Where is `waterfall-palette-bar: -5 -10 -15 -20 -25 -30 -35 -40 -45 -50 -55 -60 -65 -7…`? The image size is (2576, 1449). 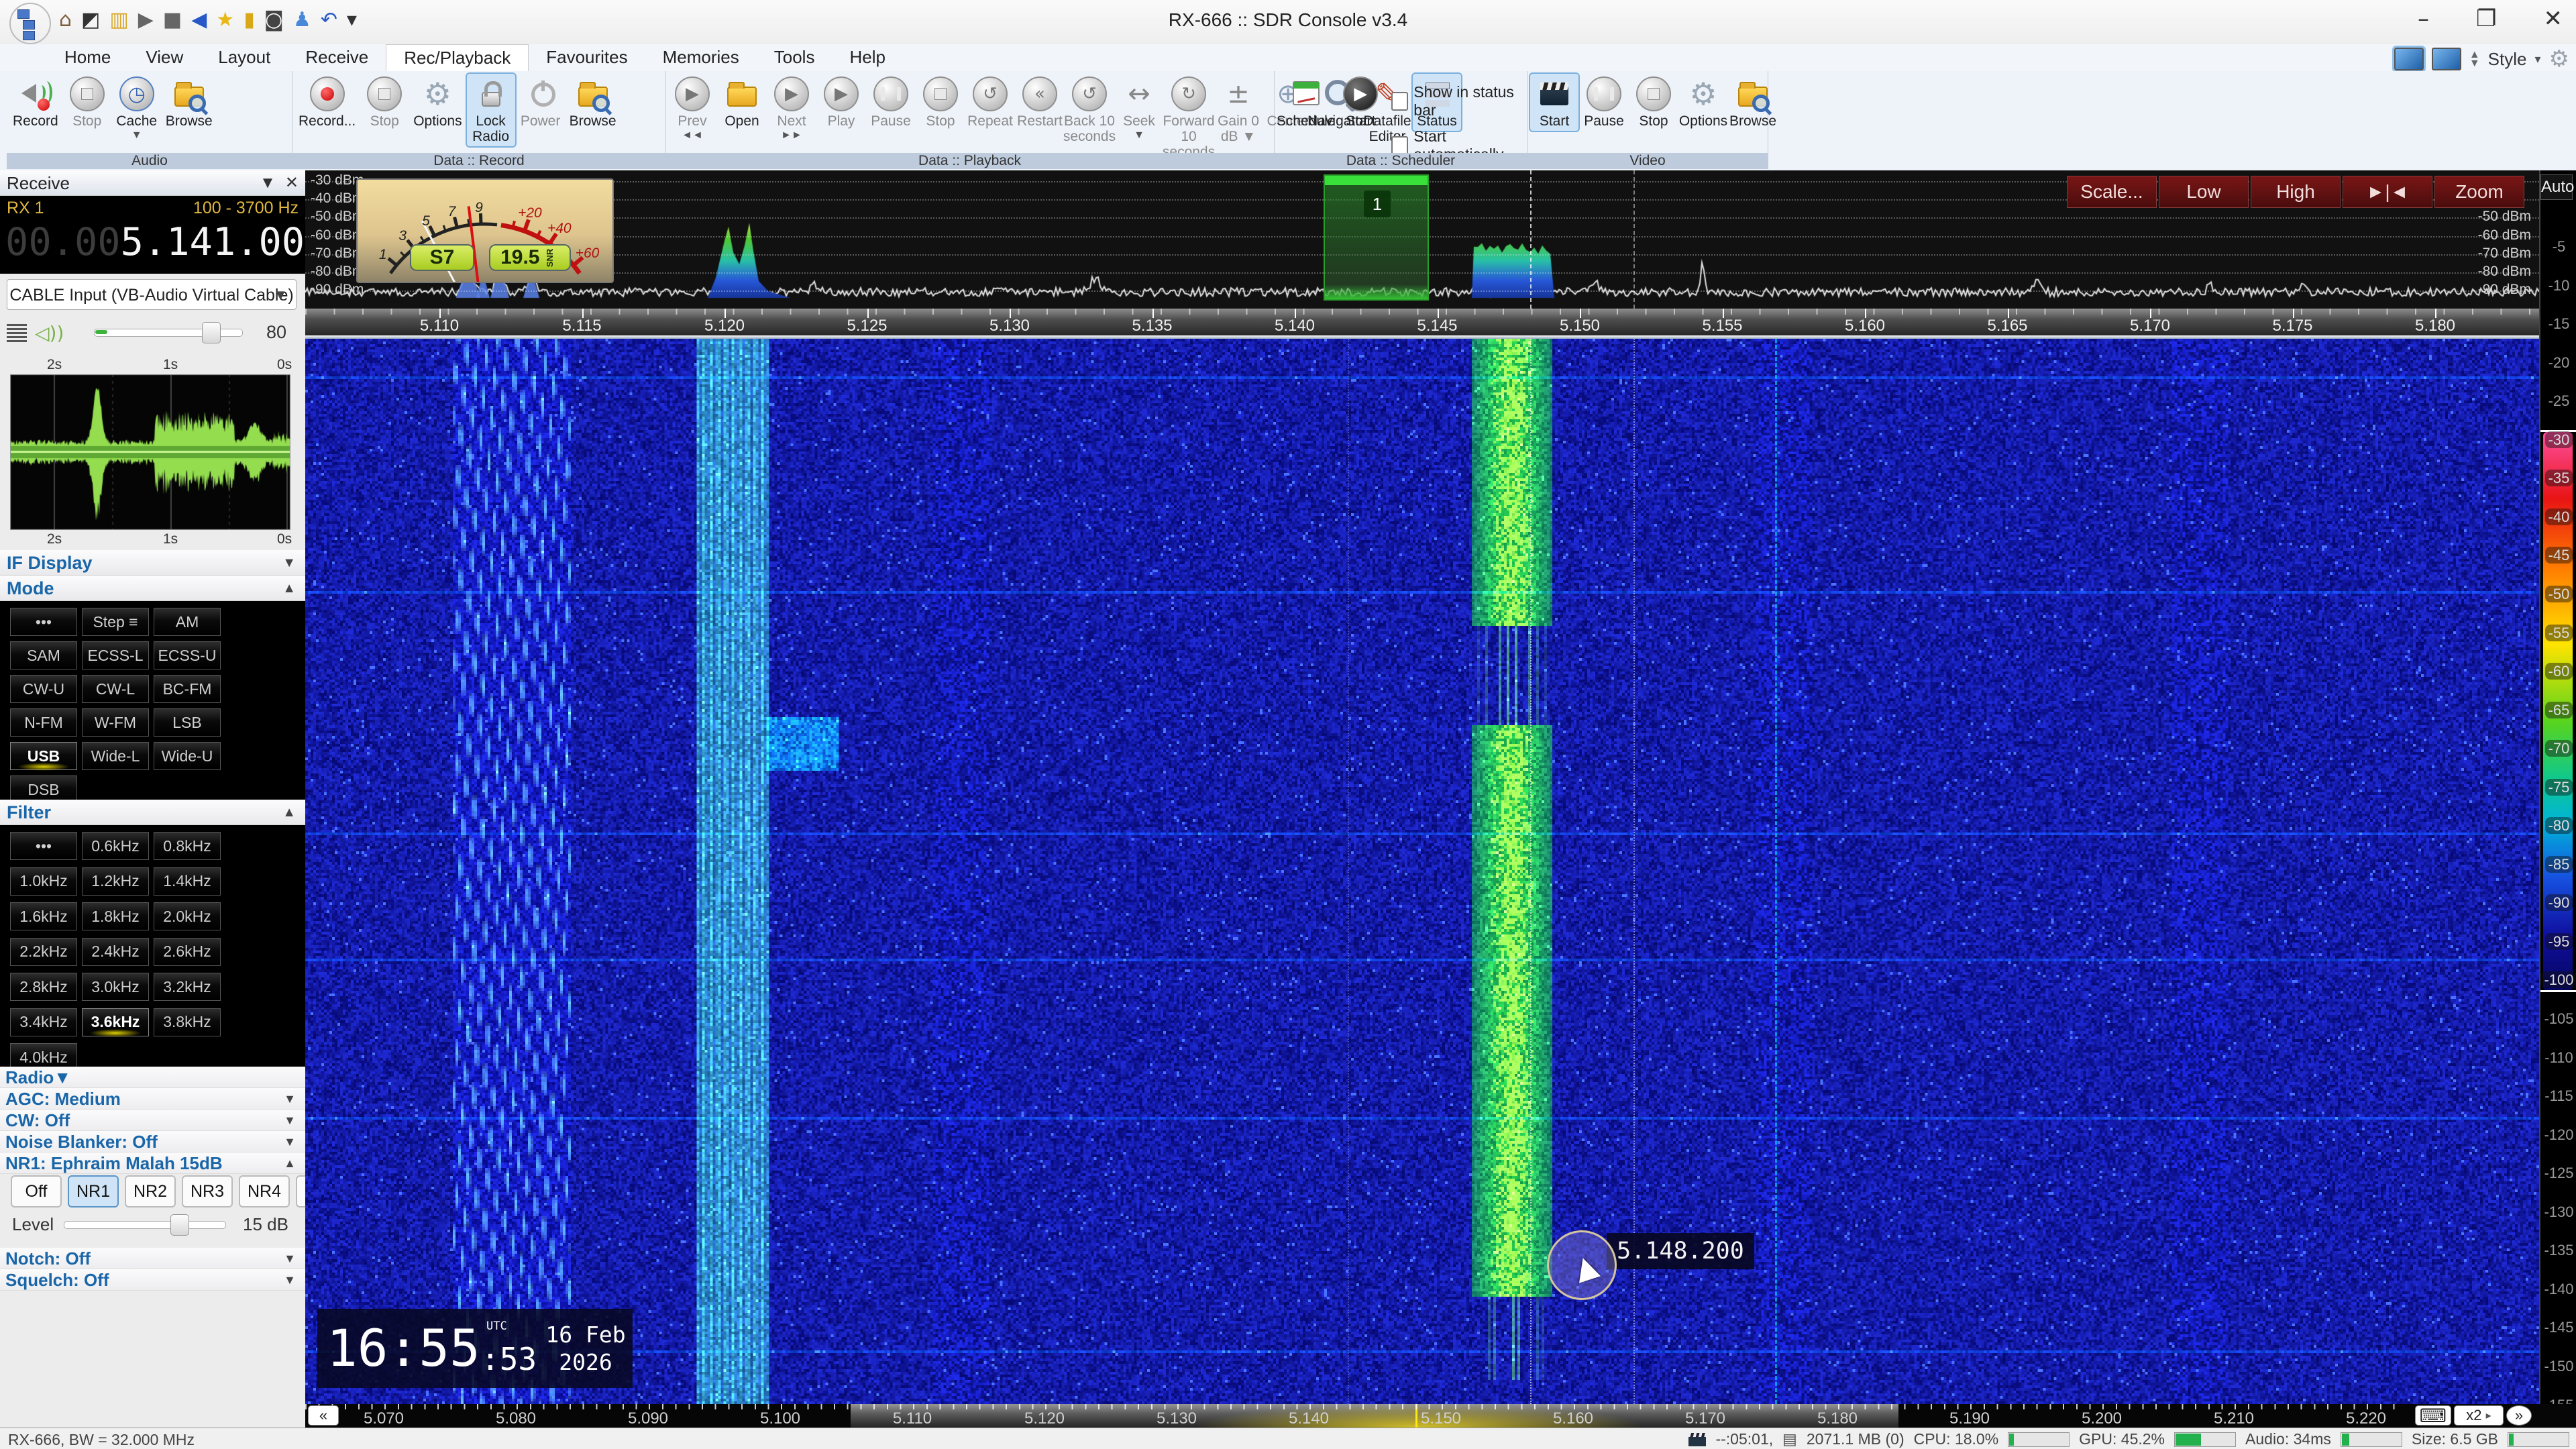
waterfall-palette-bar: -5 -10 -15 -20 -25 -30 -35 -40 -45 -50 -55 -60 -65 -7… is located at coordinates (2557, 791).